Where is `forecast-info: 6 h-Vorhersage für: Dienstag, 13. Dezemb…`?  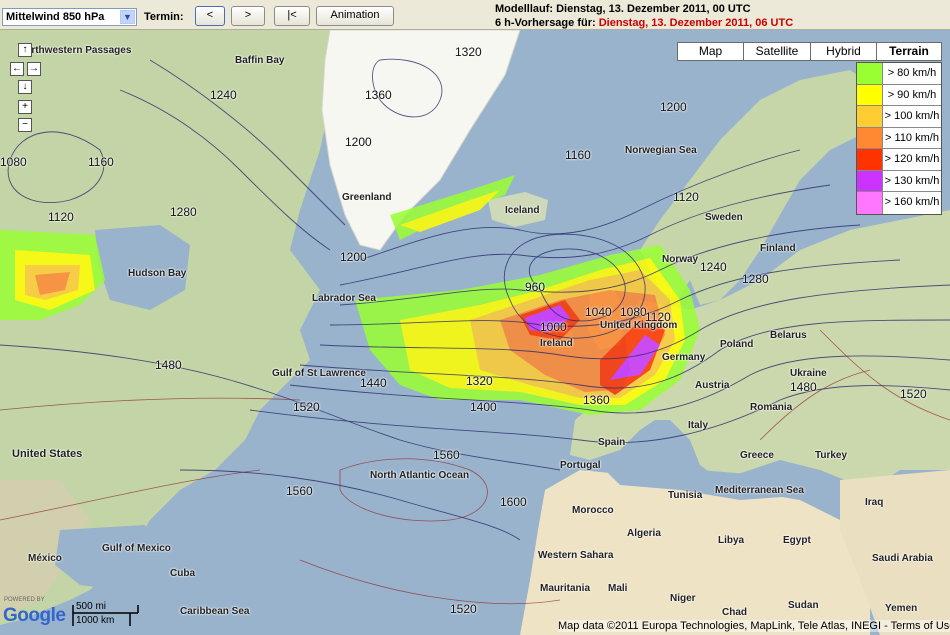 forecast-info: 6 h-Vorhersage für: Dienstag, 13. Dezemb… is located at coordinates (644, 23).